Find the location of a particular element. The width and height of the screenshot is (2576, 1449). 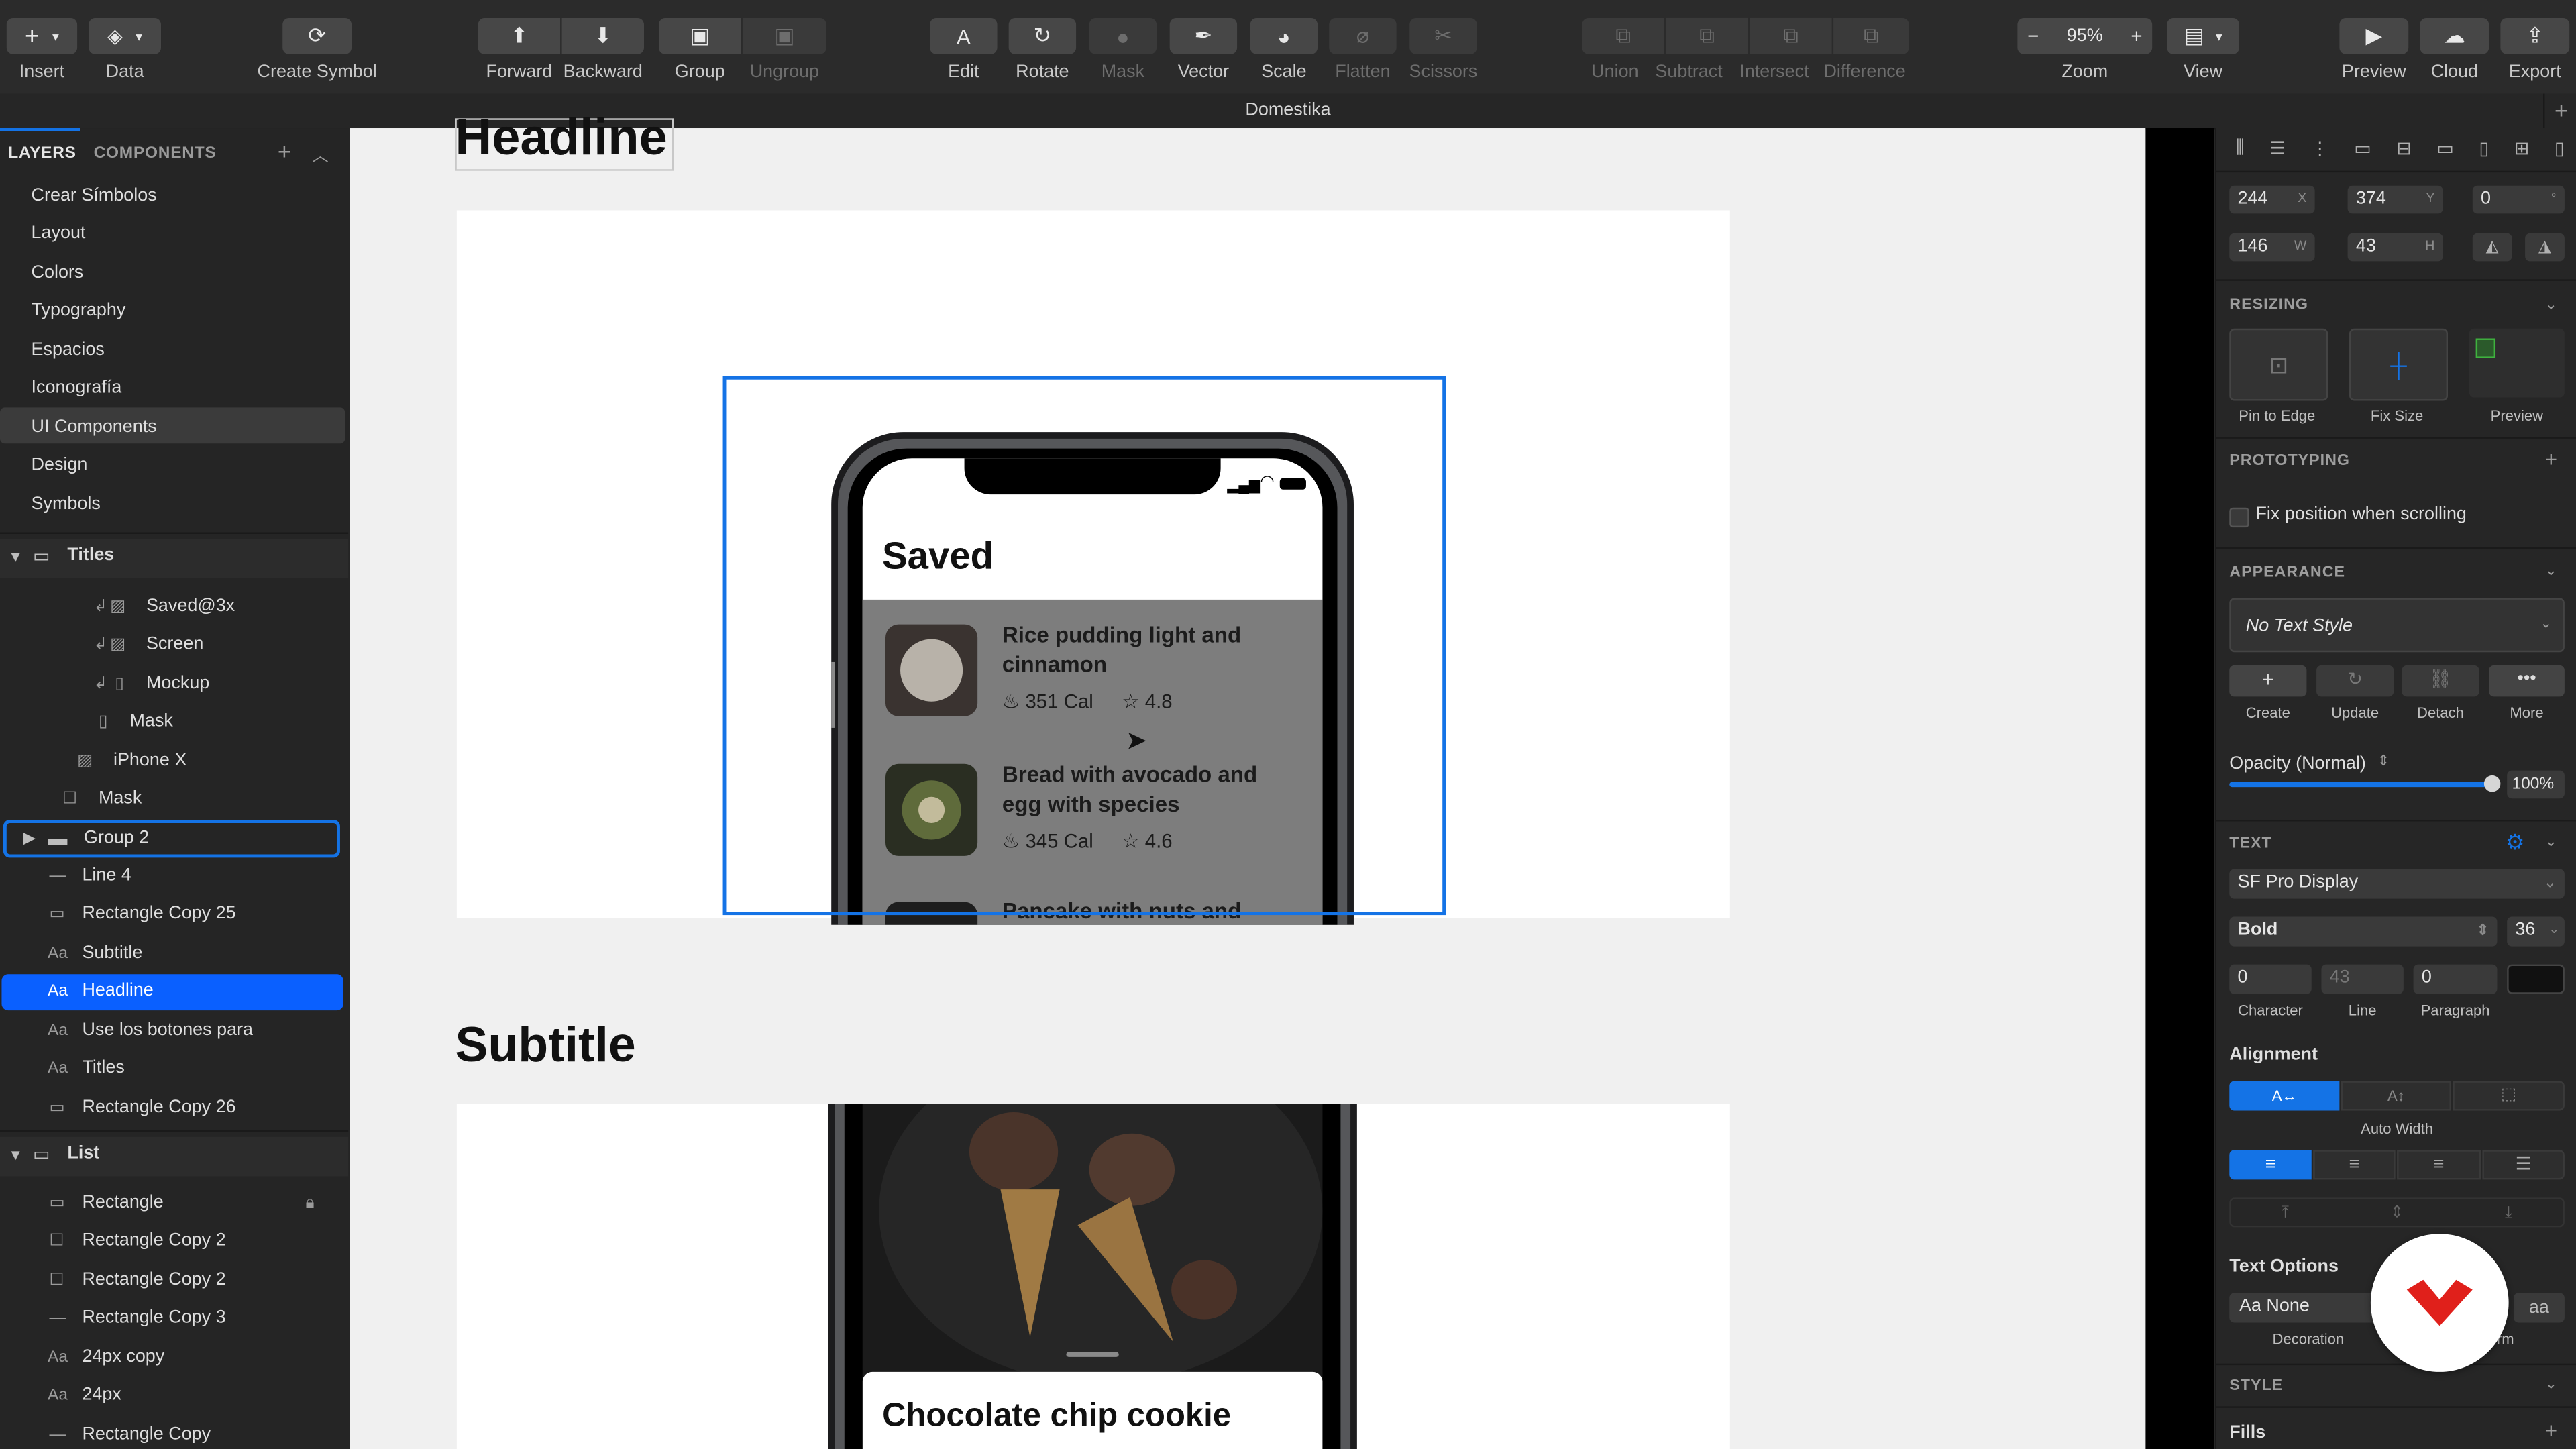

layer-row: ↲ ▨ Screen is located at coordinates (174, 646).